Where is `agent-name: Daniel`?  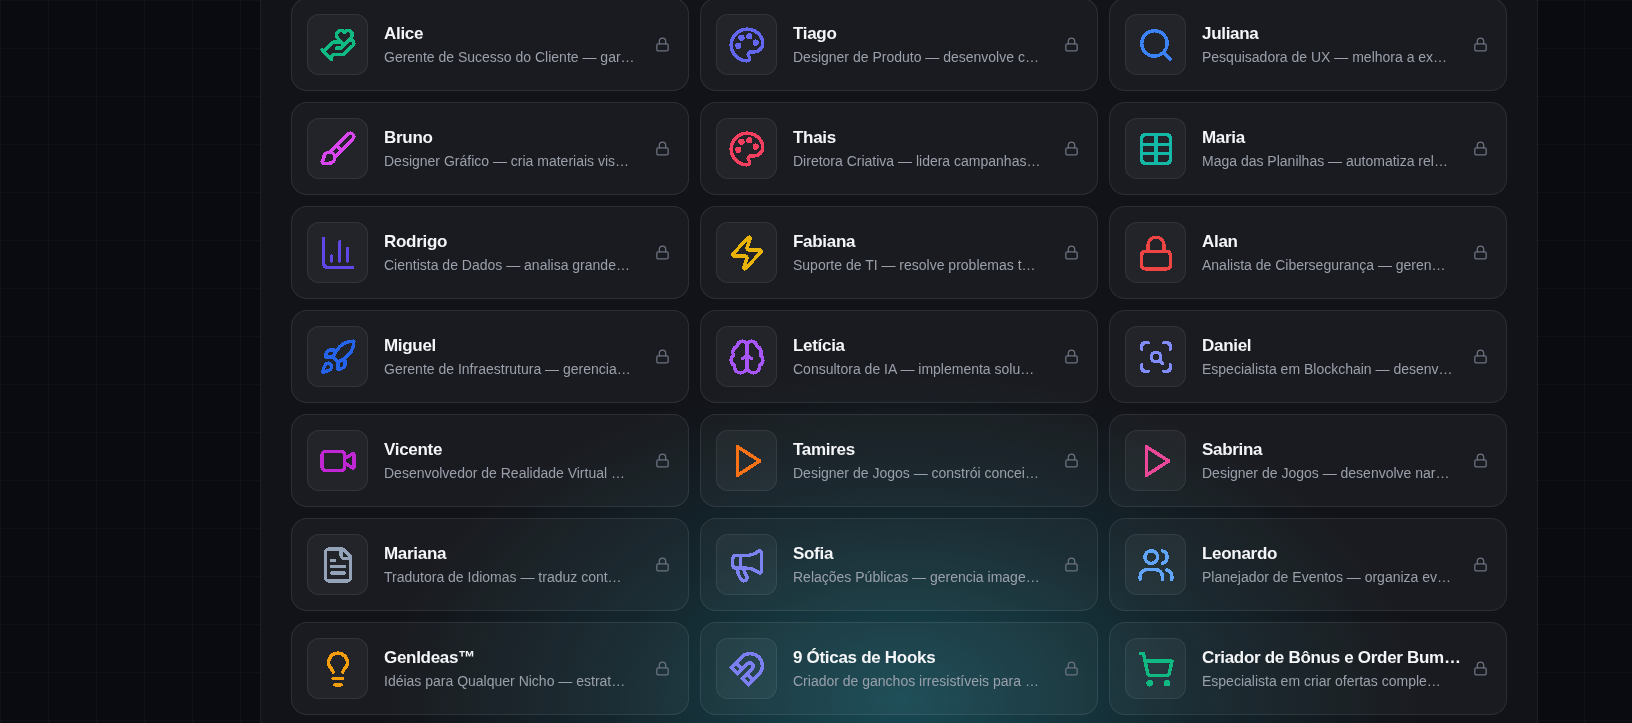 agent-name: Daniel is located at coordinates (1227, 345).